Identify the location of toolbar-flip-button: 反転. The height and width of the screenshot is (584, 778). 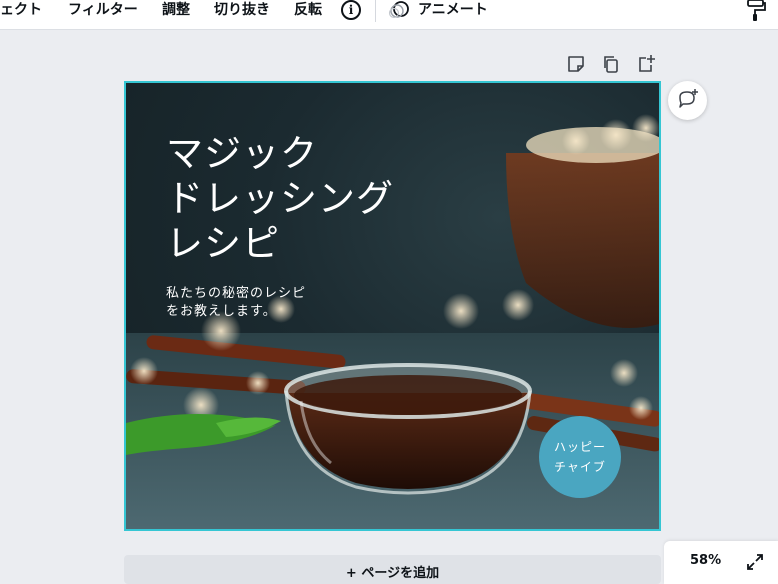
(308, 12).